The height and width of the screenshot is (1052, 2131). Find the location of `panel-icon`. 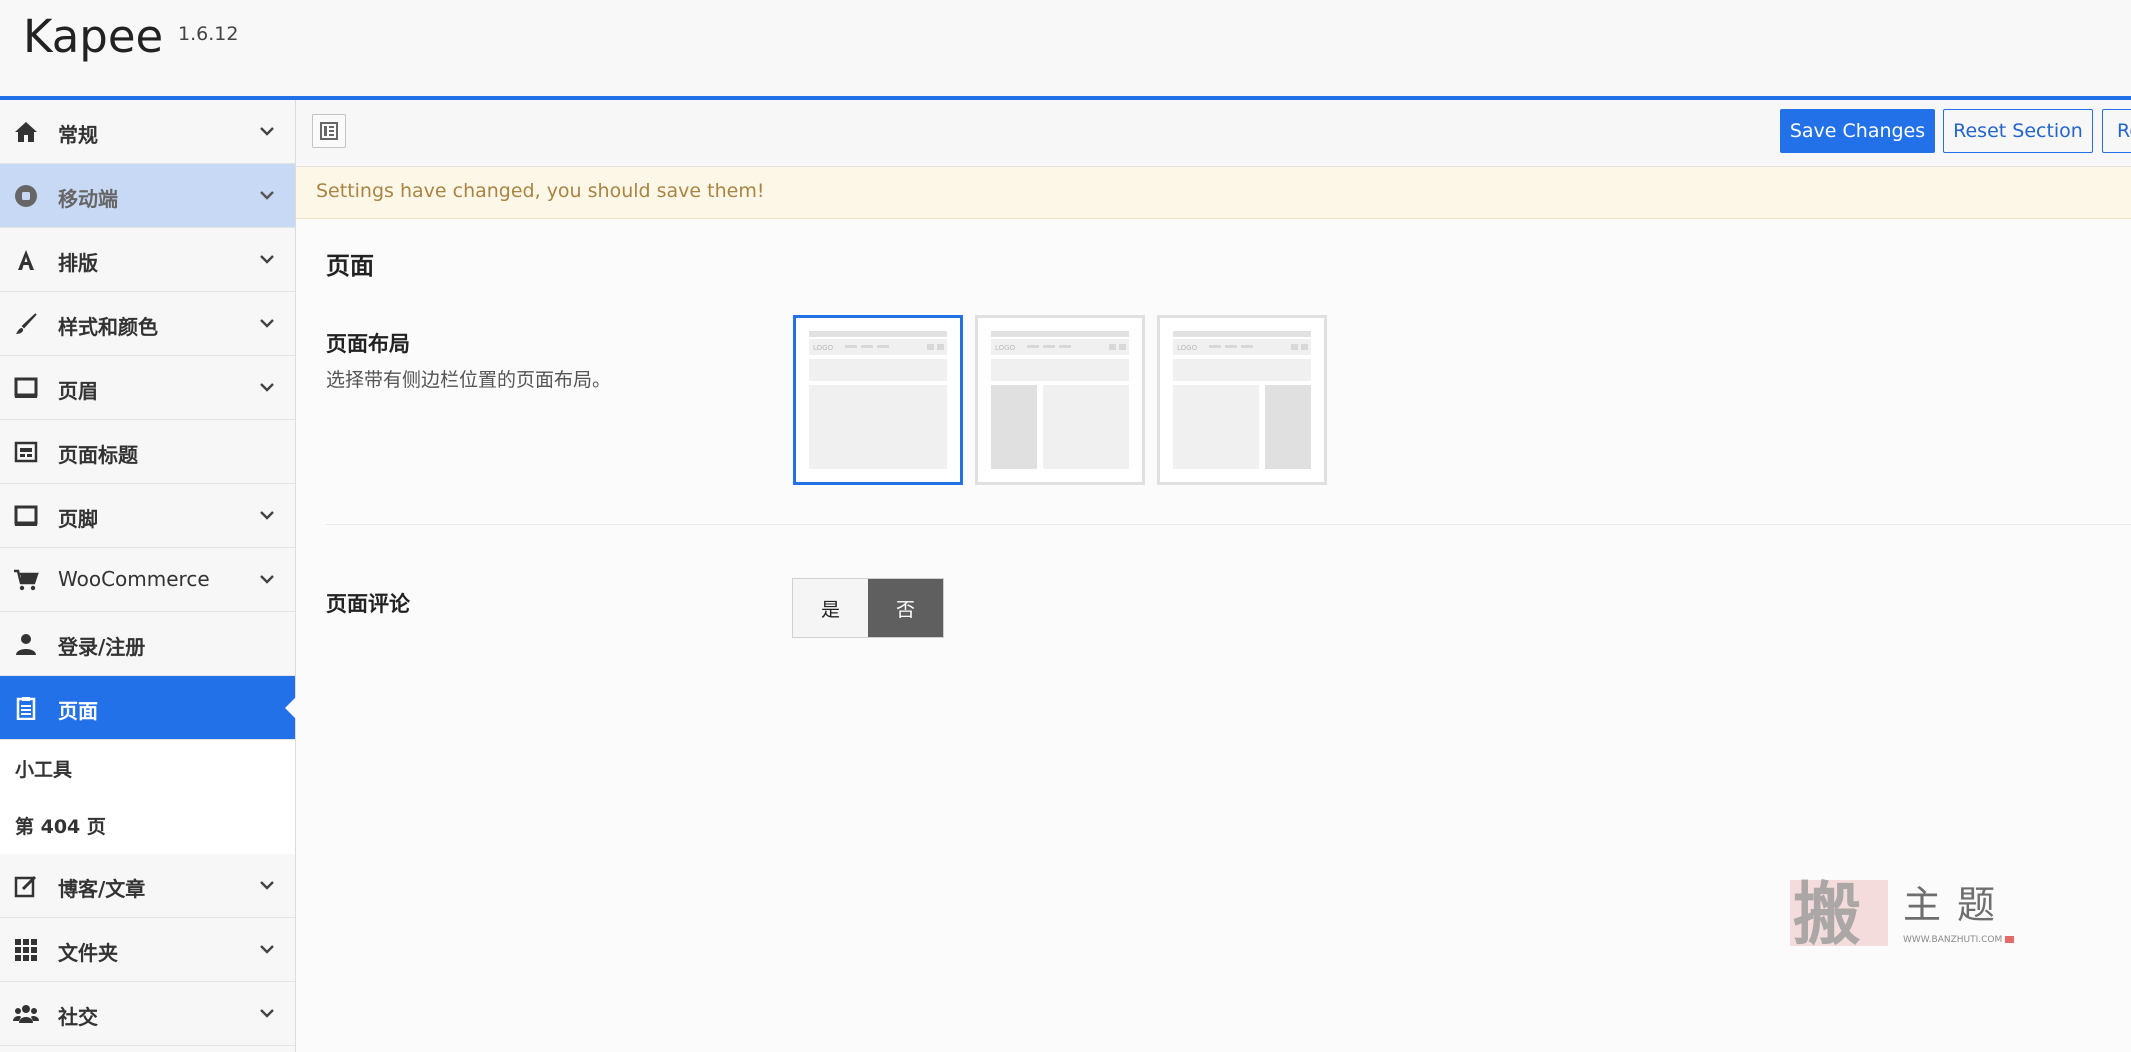

panel-icon is located at coordinates (329, 131).